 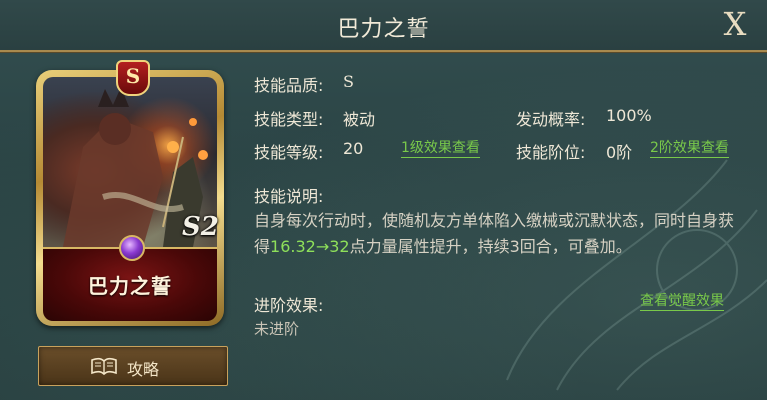 I want to click on description-highlight-value: 16.32→32, so click(x=310, y=246).